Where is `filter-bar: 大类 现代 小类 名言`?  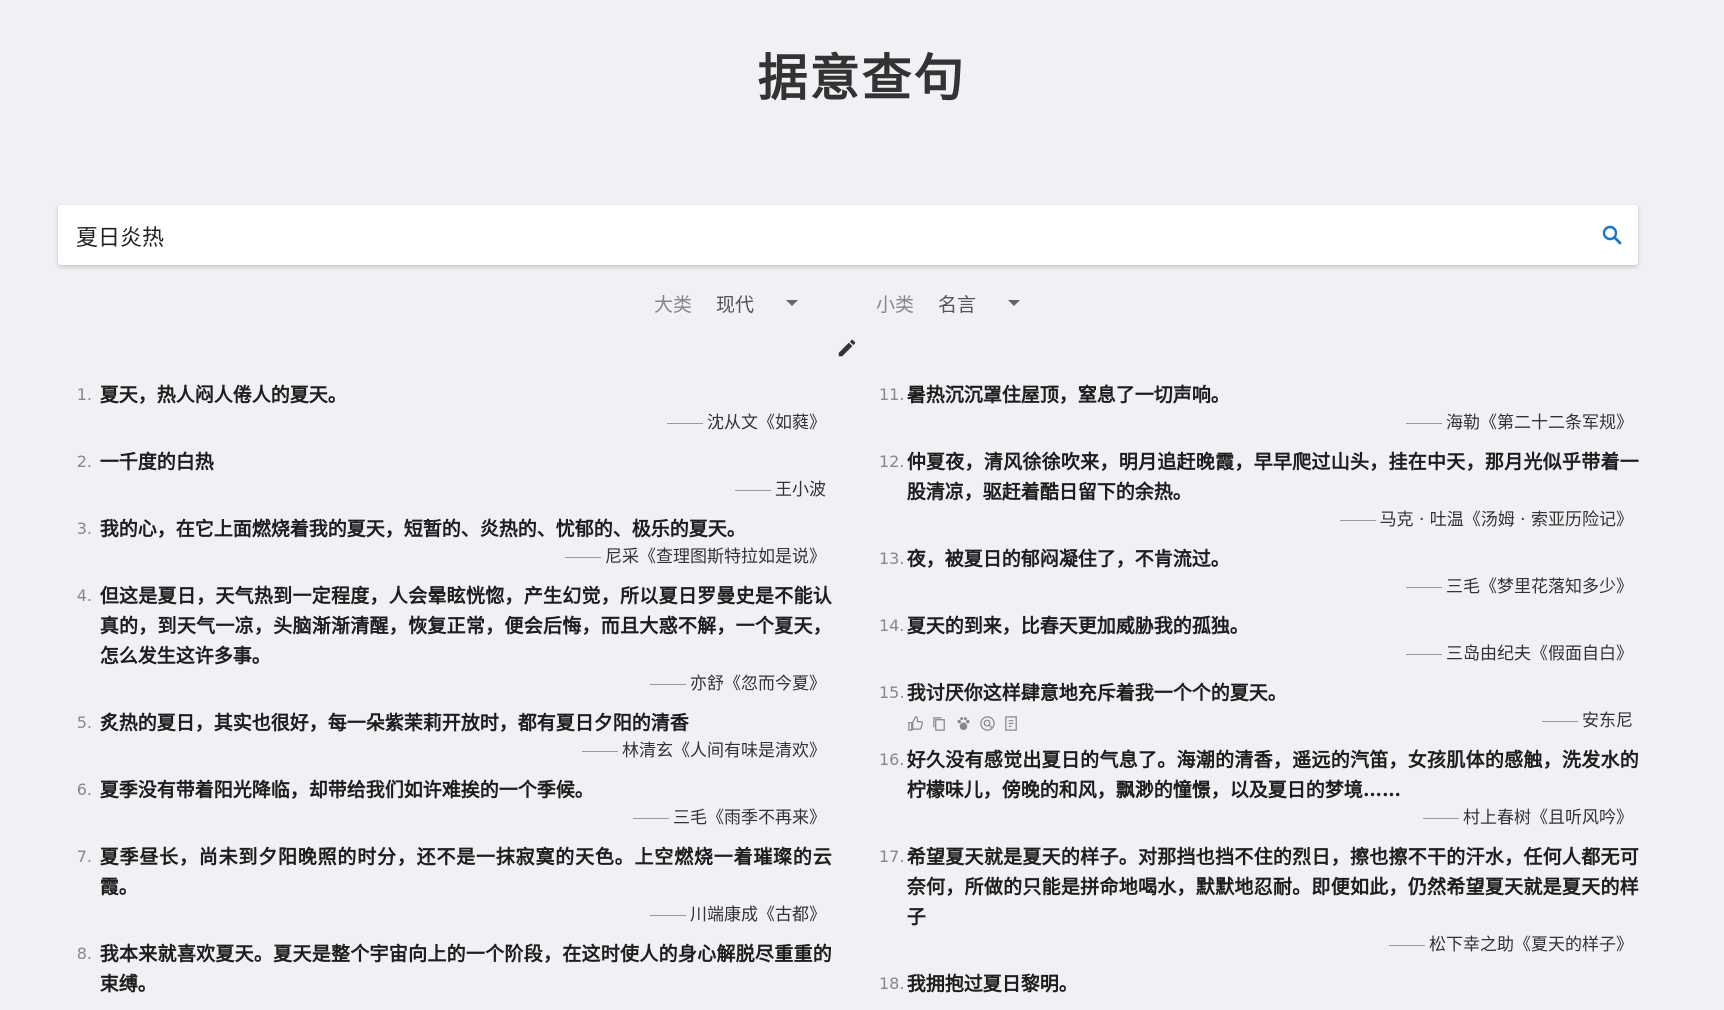 filter-bar: 大类 现代 小类 名言 is located at coordinates (862, 303).